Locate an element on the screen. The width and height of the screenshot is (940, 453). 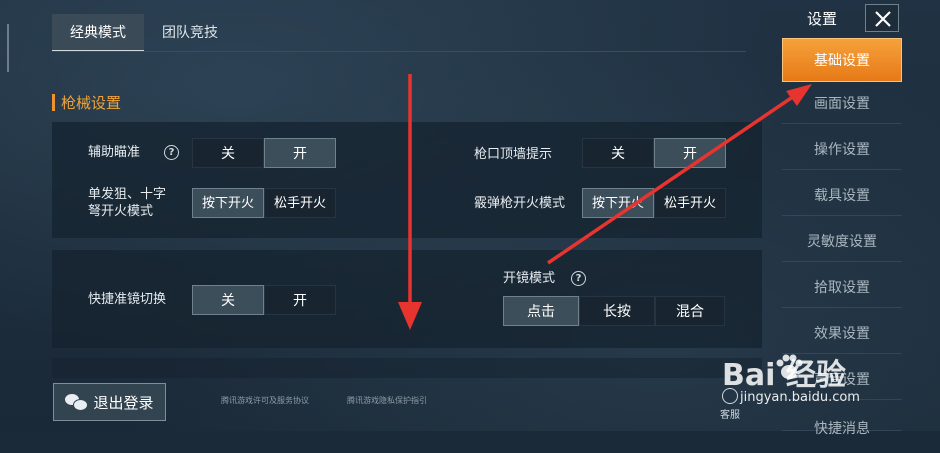
tabs-divider is located at coordinates (399, 51).